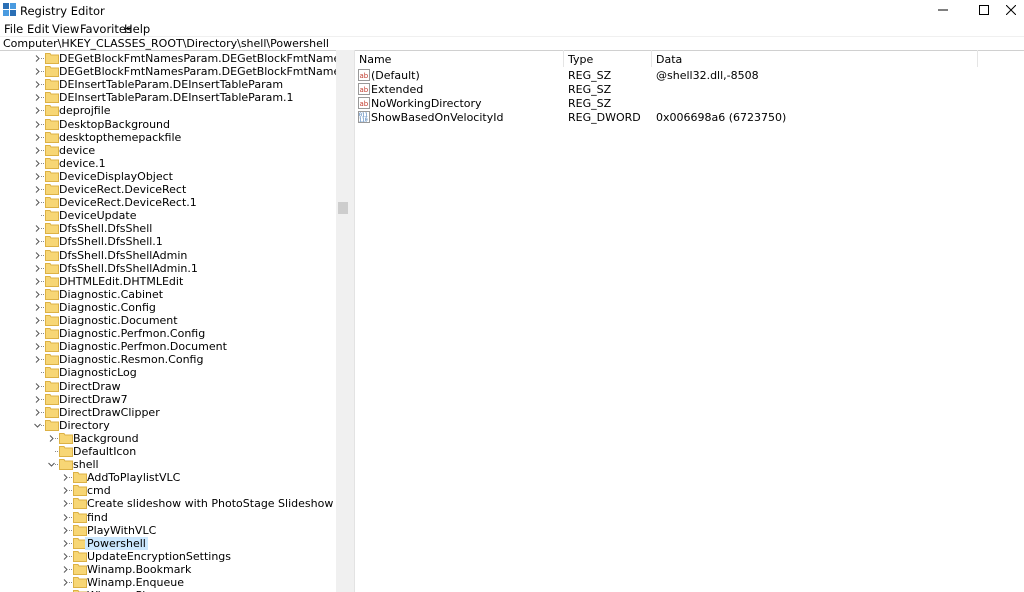 The image size is (1024, 592). Describe the element at coordinates (109, 412) in the screenshot. I see `tree-node-label: DirectDrawClipper` at that location.